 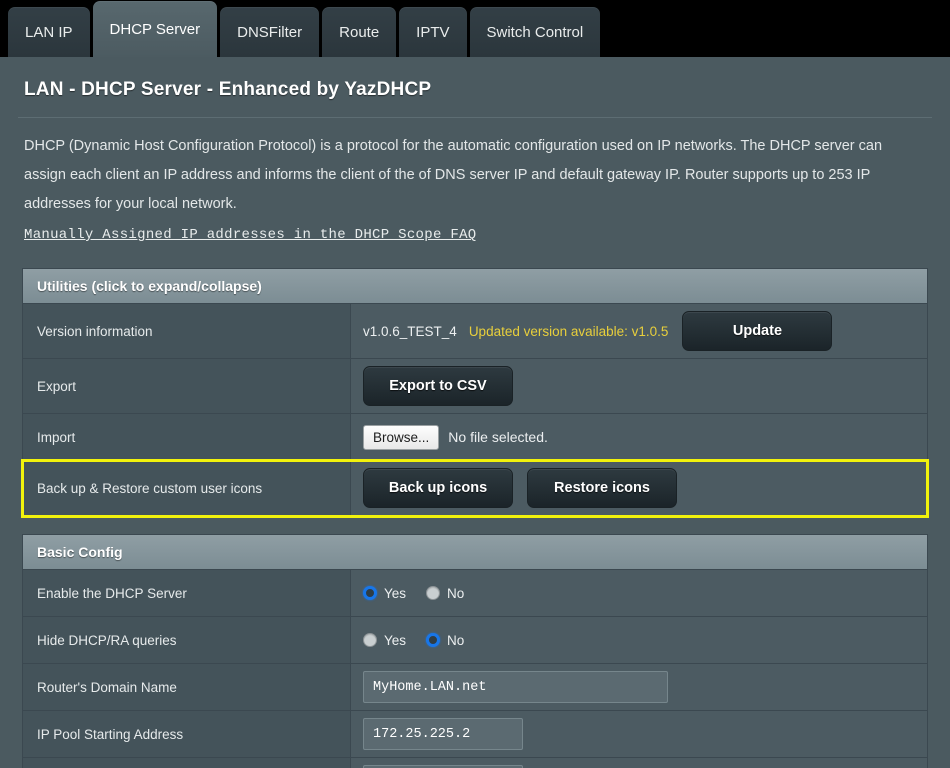 I want to click on import-file-input: Browse... No file selected., so click(x=455, y=437).